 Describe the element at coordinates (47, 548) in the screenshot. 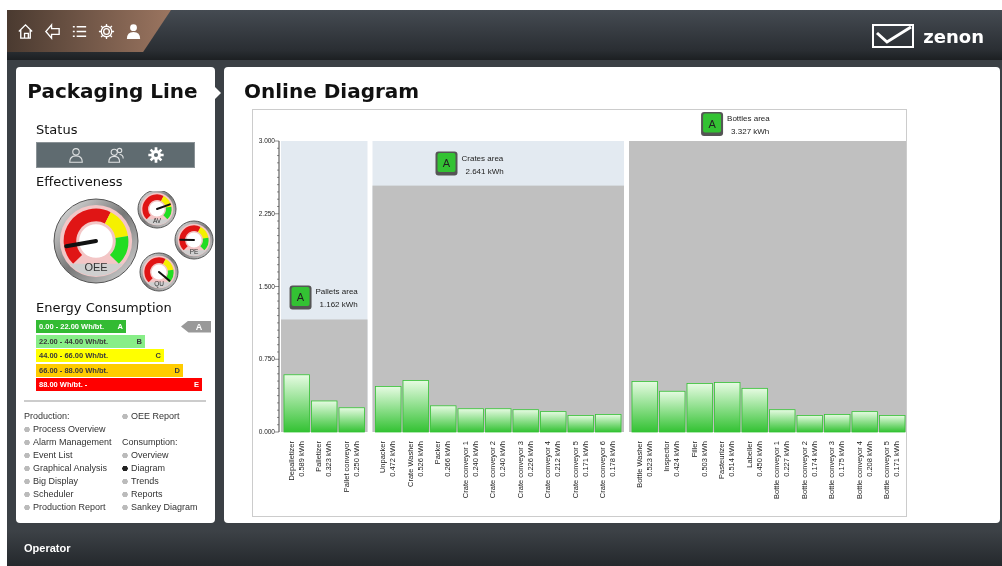

I see `user-role: Operator` at that location.